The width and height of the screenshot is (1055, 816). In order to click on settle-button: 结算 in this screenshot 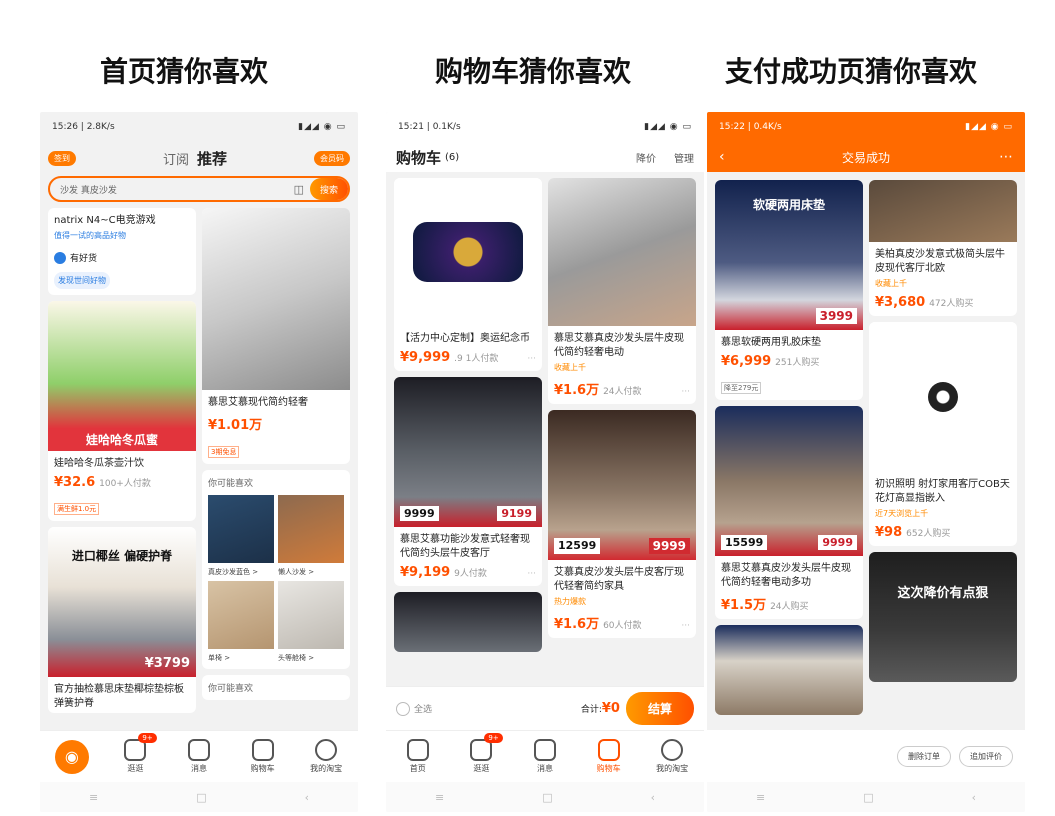, I will do `click(659, 708)`.